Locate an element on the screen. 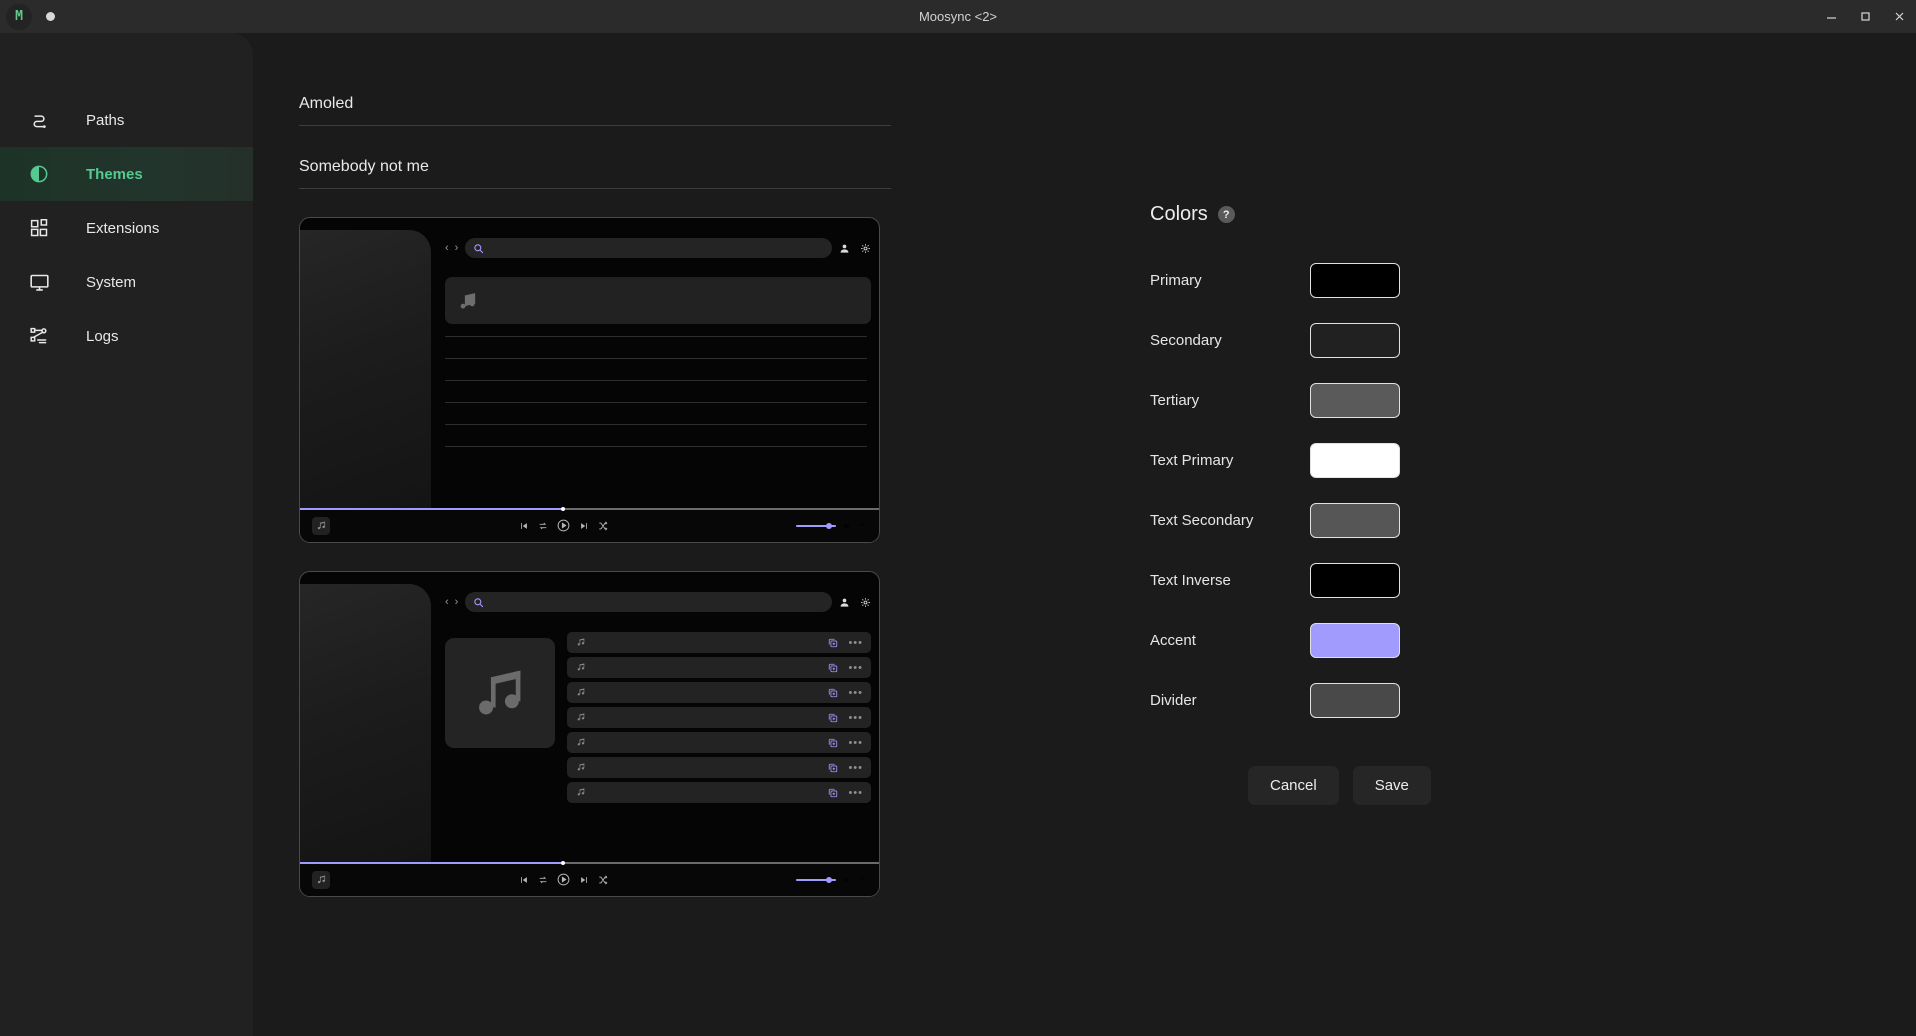  theme-author-field: Somebody not me is located at coordinates (595, 170).